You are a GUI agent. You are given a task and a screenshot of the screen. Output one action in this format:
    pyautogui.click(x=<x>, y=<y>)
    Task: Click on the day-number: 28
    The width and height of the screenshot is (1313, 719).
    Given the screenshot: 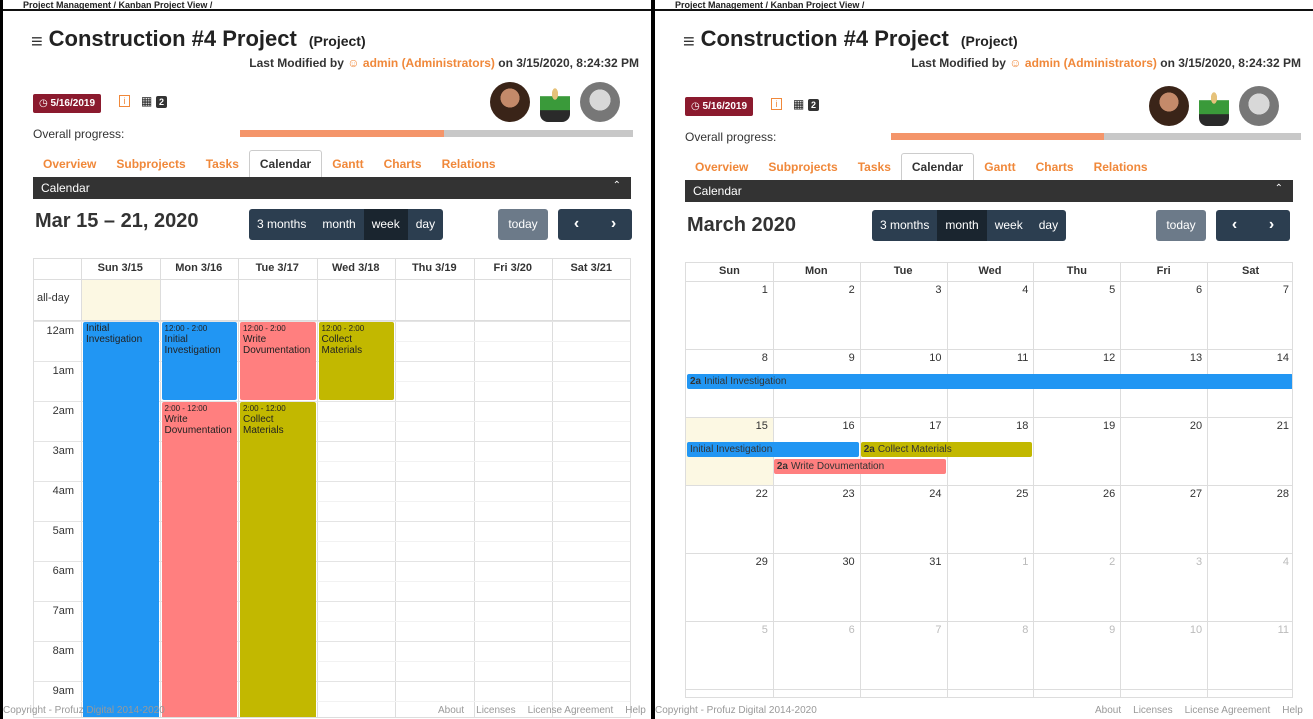 What is the action you would take?
    pyautogui.click(x=1248, y=494)
    